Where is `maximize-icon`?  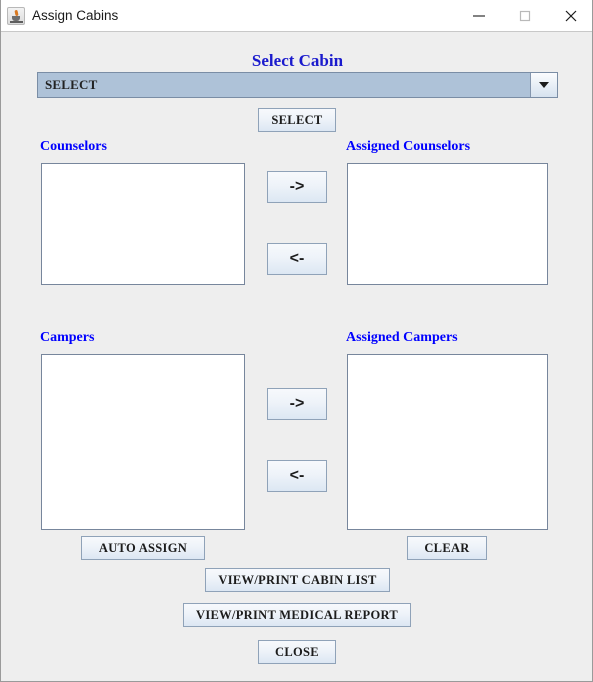 maximize-icon is located at coordinates (525, 16).